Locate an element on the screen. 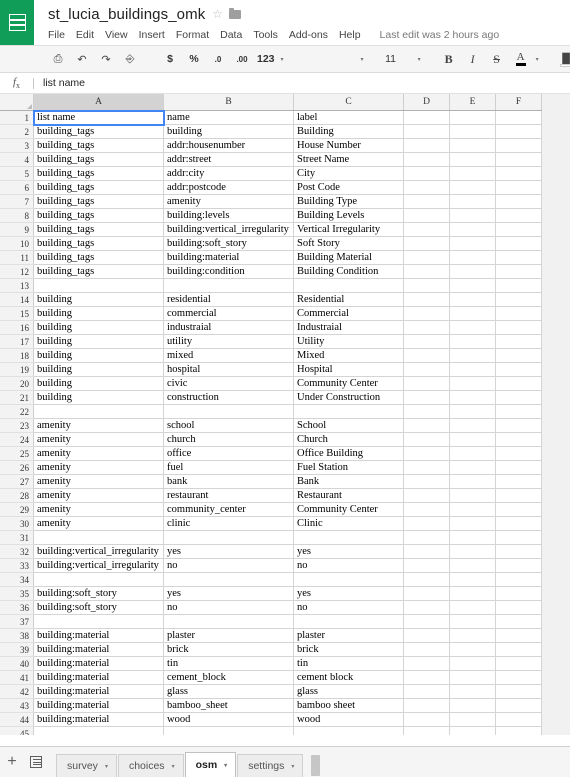 This screenshot has width=570, height=777. cell-a22 is located at coordinates (98, 411).